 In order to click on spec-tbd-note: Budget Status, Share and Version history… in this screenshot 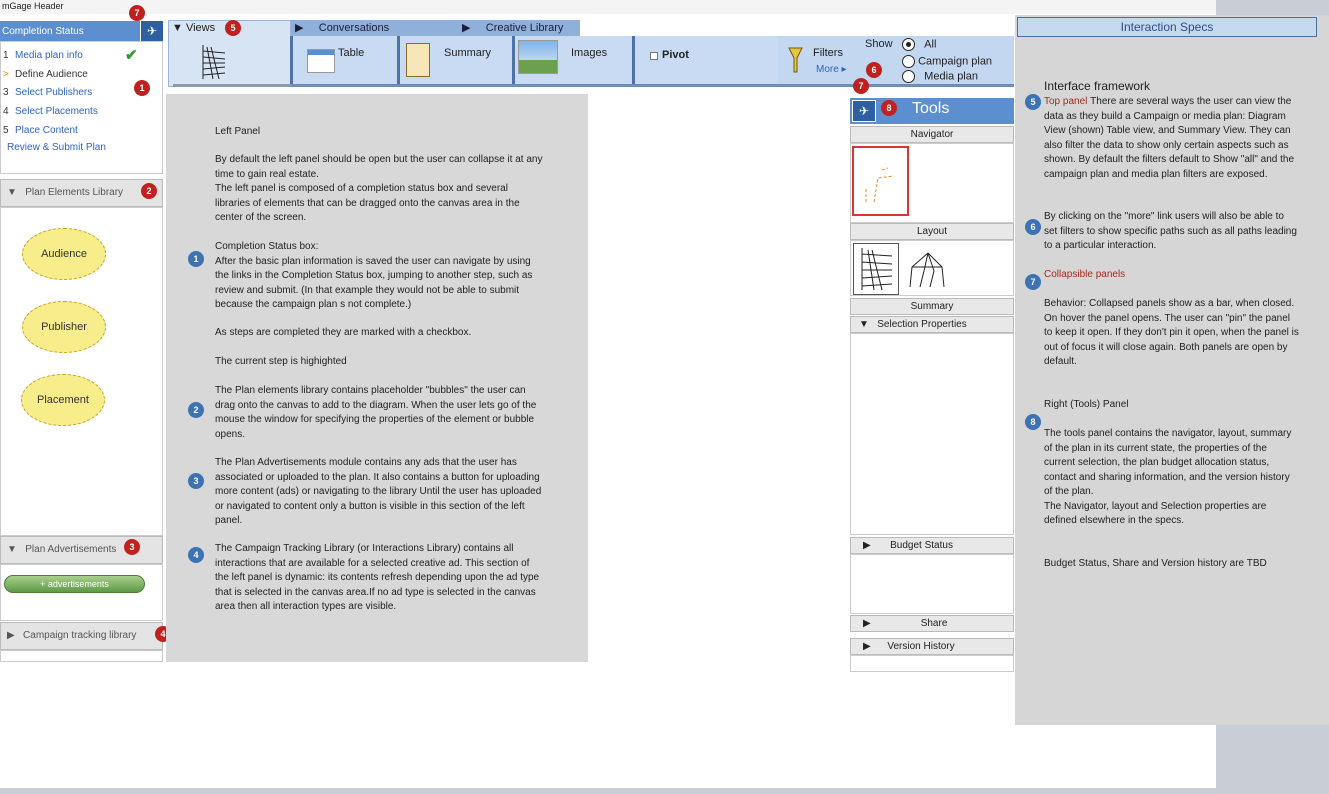, I will do `click(1155, 563)`.